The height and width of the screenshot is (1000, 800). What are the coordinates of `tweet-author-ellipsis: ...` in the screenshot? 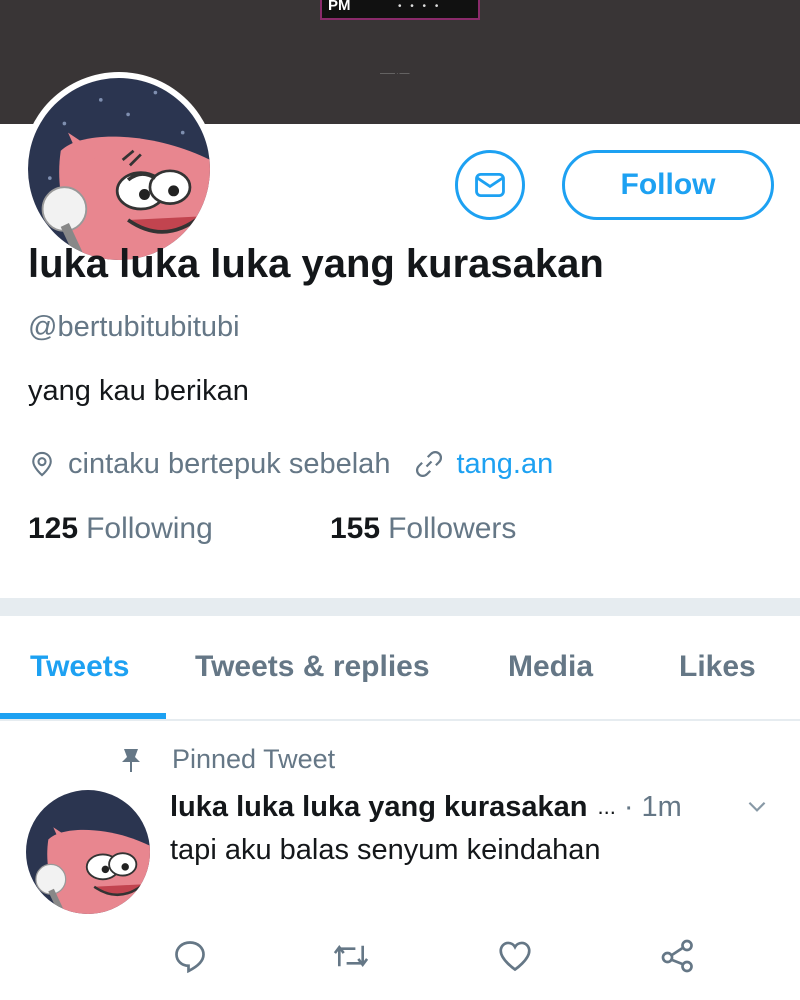 It's located at (606, 806).